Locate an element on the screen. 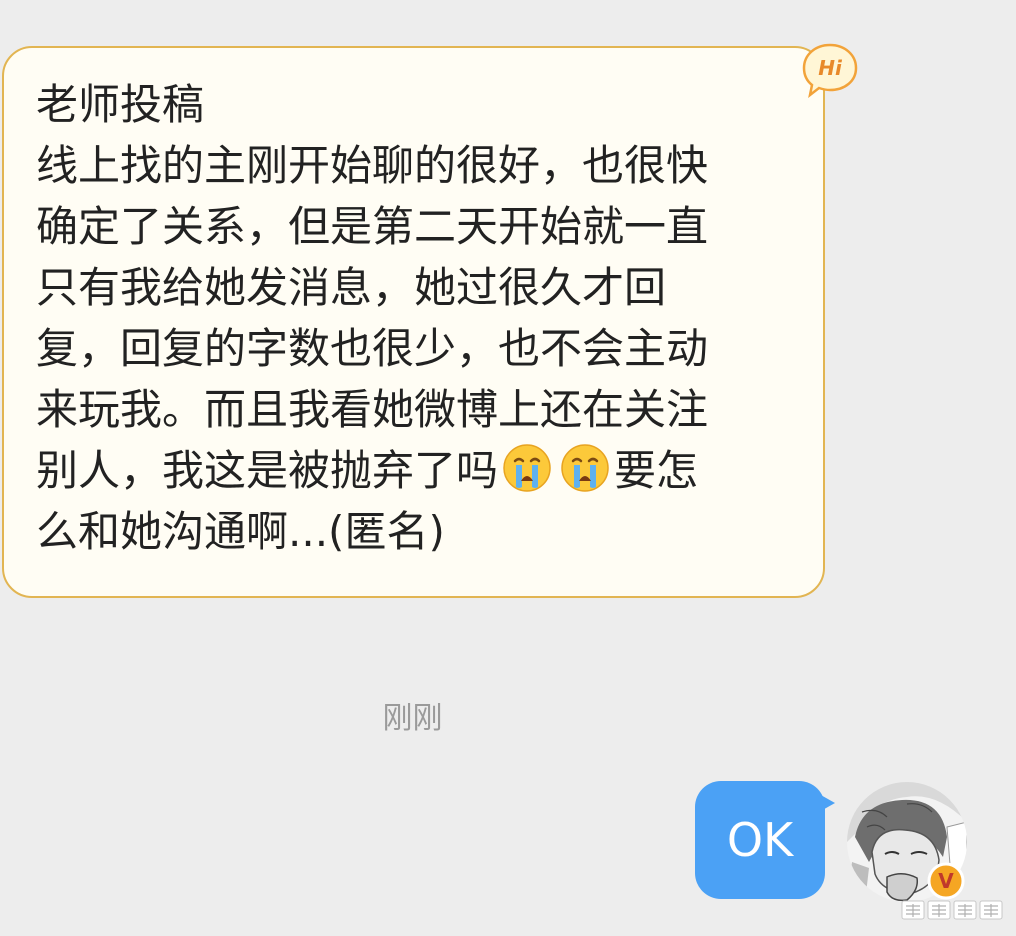 This screenshot has width=1016, height=936. outgoing-message-bubble: OK is located at coordinates (760, 840).